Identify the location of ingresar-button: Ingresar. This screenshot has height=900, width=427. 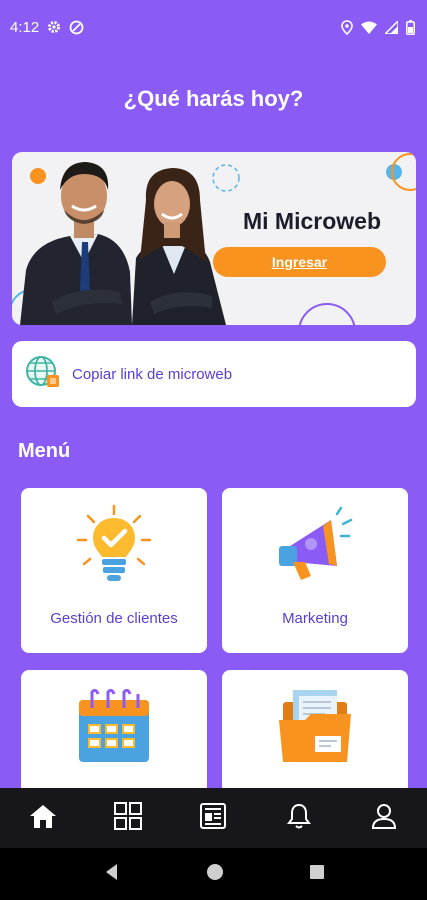
(299, 262).